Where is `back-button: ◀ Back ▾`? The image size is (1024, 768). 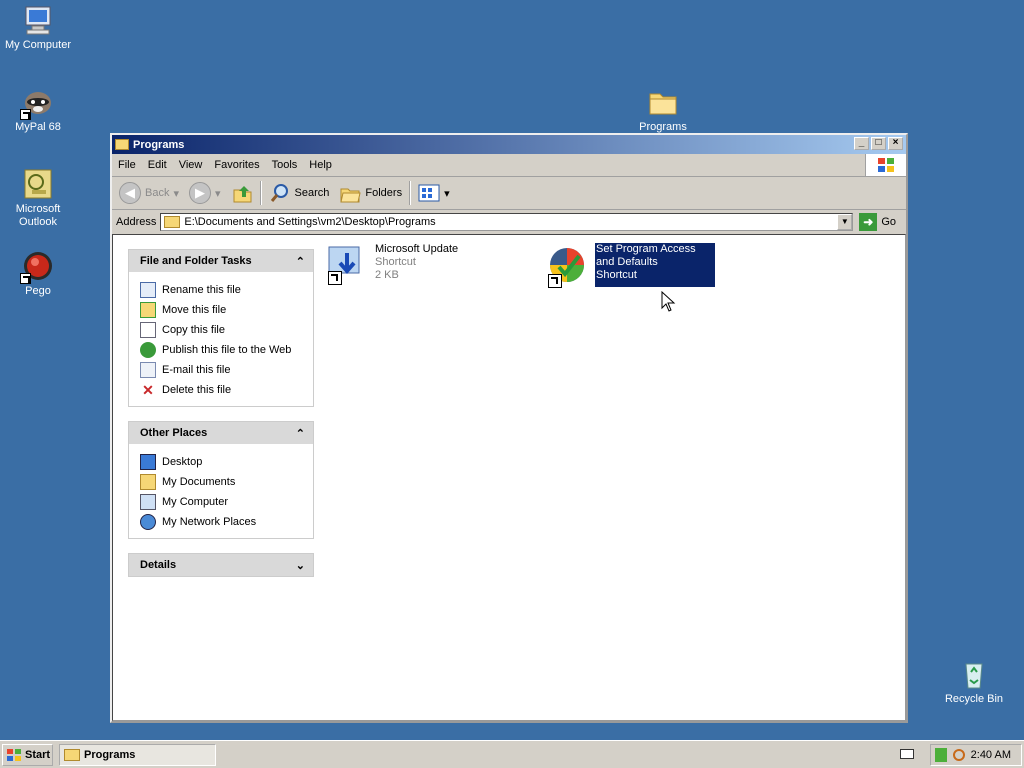 back-button: ◀ Back ▾ is located at coordinates (149, 193).